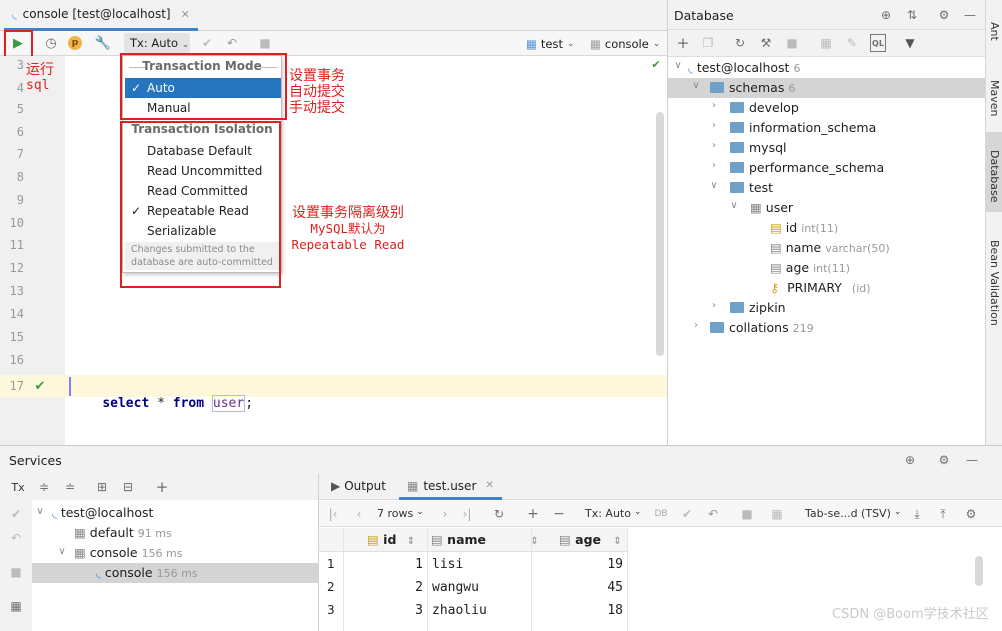 The image size is (1002, 631). Describe the element at coordinates (807, 168) in the screenshot. I see `tree-node-performance-schema: performance_schema` at that location.